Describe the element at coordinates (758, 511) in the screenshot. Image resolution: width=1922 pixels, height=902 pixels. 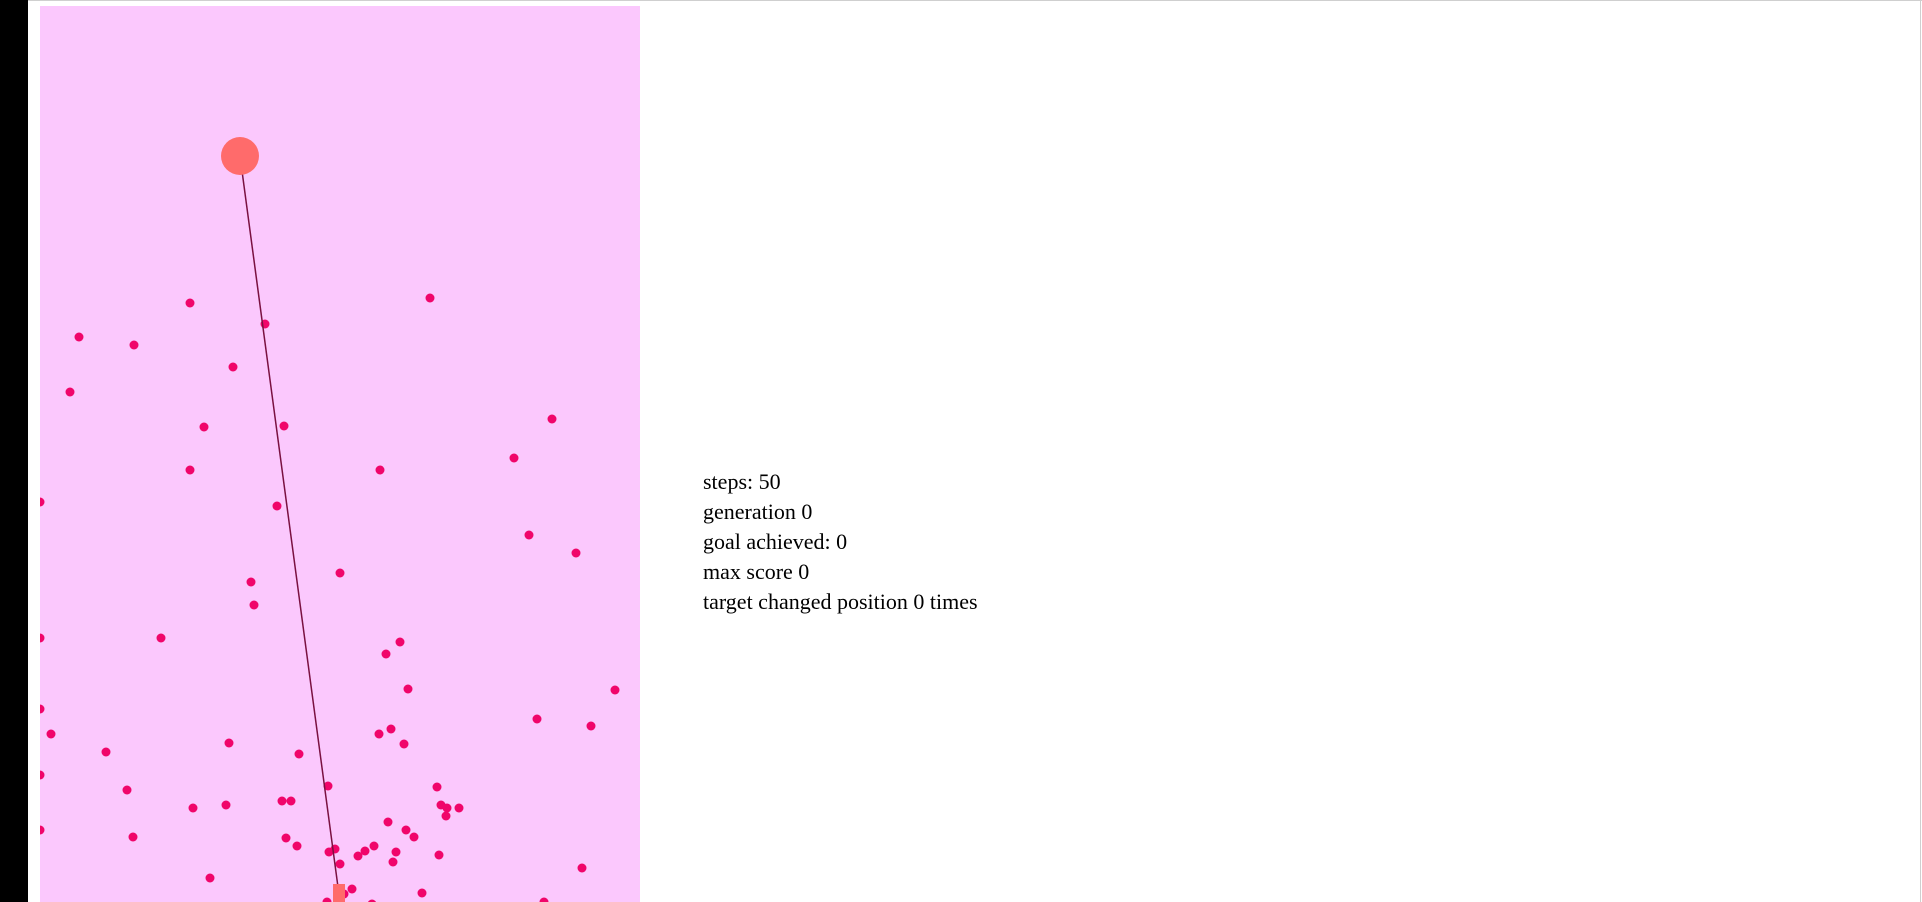
I see `generation-label: generation 0` at that location.